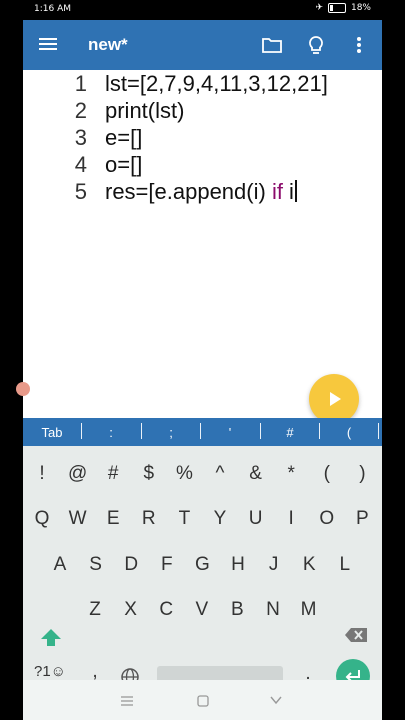 This screenshot has height=720, width=405. What do you see at coordinates (42, 519) in the screenshot?
I see `letter-key: Q` at bounding box center [42, 519].